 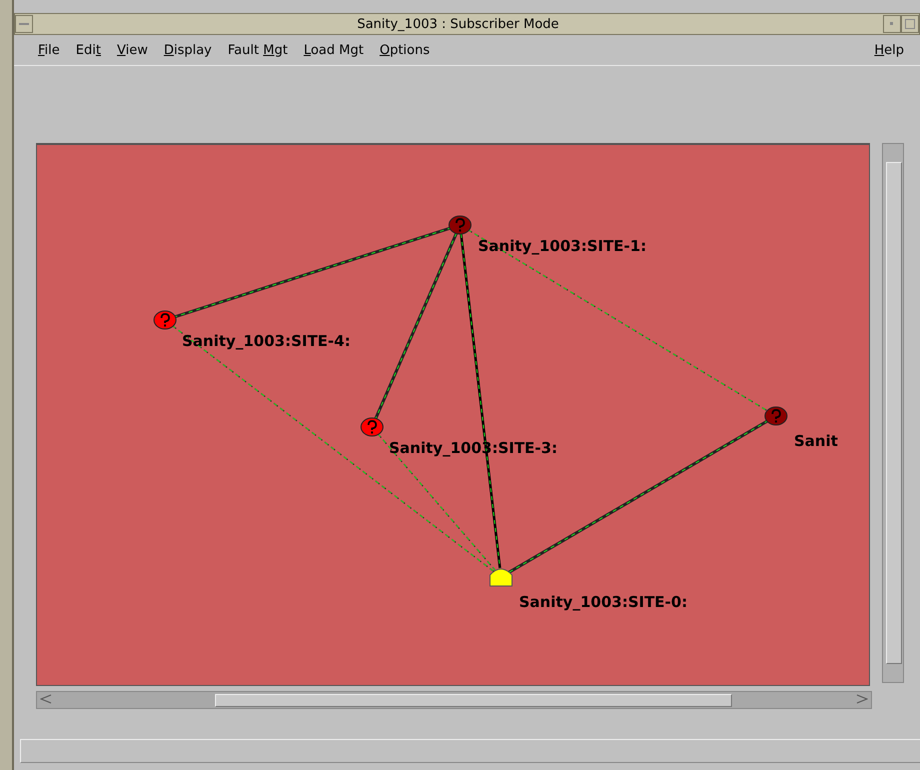 I want to click on maximize-button, so click(x=910, y=24).